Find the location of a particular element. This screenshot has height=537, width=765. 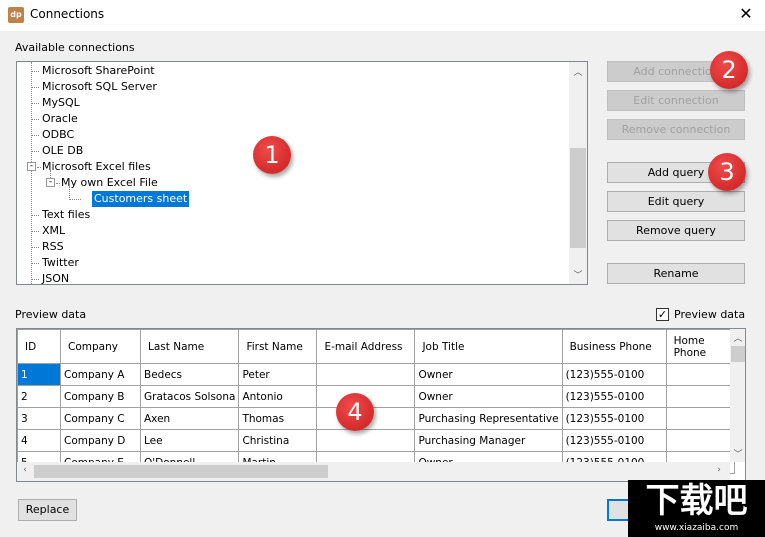

preview-data-checkbox-label: Preview data is located at coordinates (710, 314).